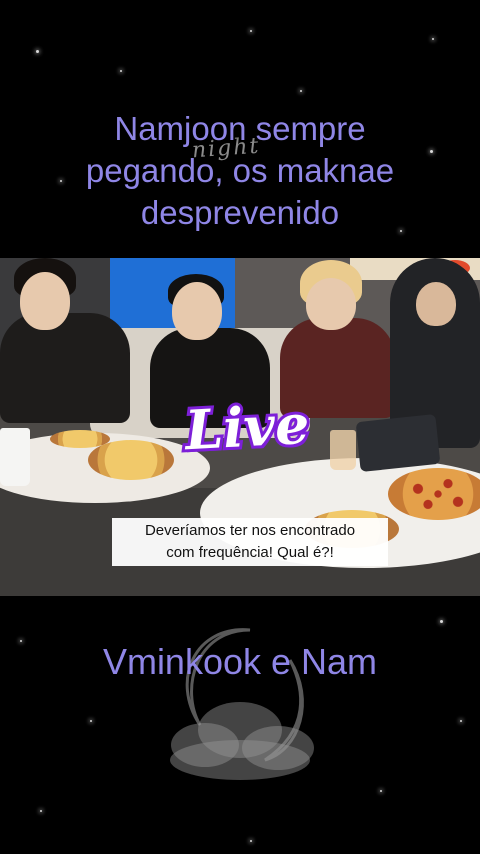 The image size is (480, 854). I want to click on top-caption-line: pegando, os maknae, so click(240, 170).